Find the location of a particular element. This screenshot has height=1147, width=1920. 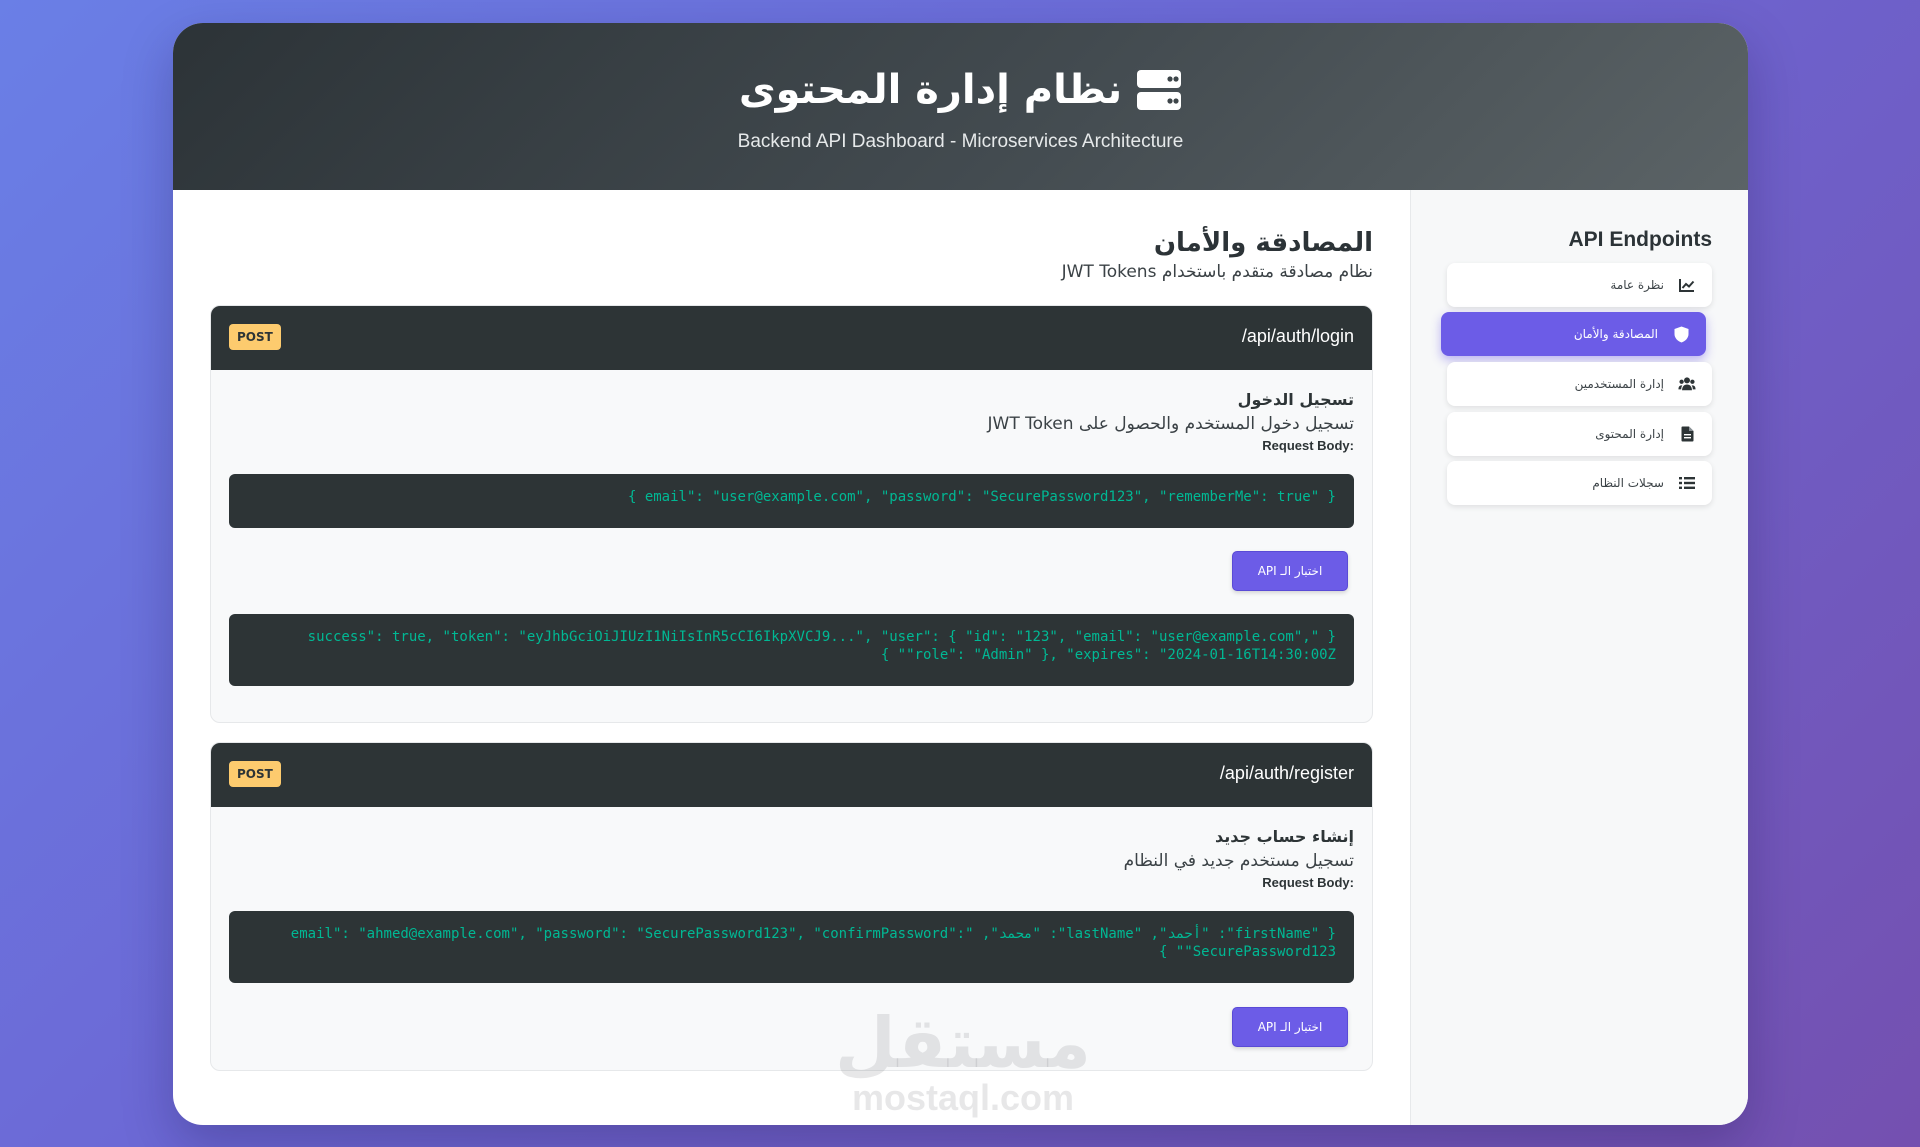

endpoint-path: /api/auth/register is located at coordinates (1286, 773).